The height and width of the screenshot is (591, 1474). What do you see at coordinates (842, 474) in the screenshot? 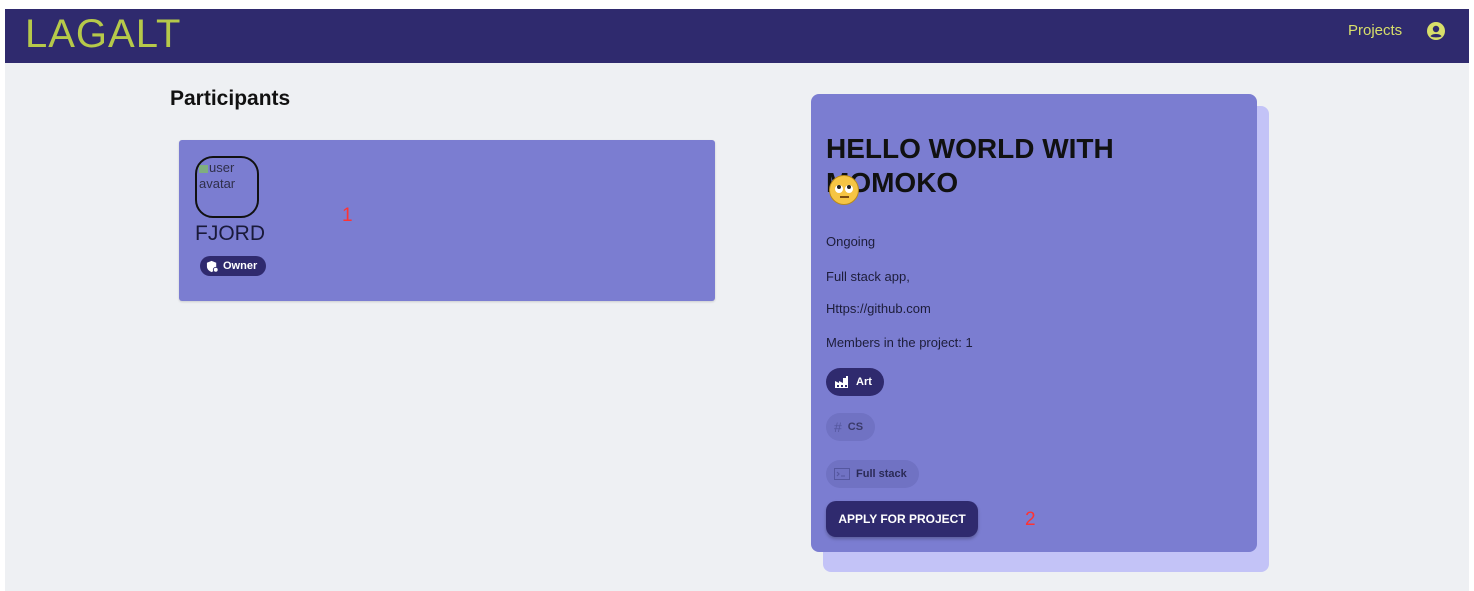
I see `terminal-icon` at bounding box center [842, 474].